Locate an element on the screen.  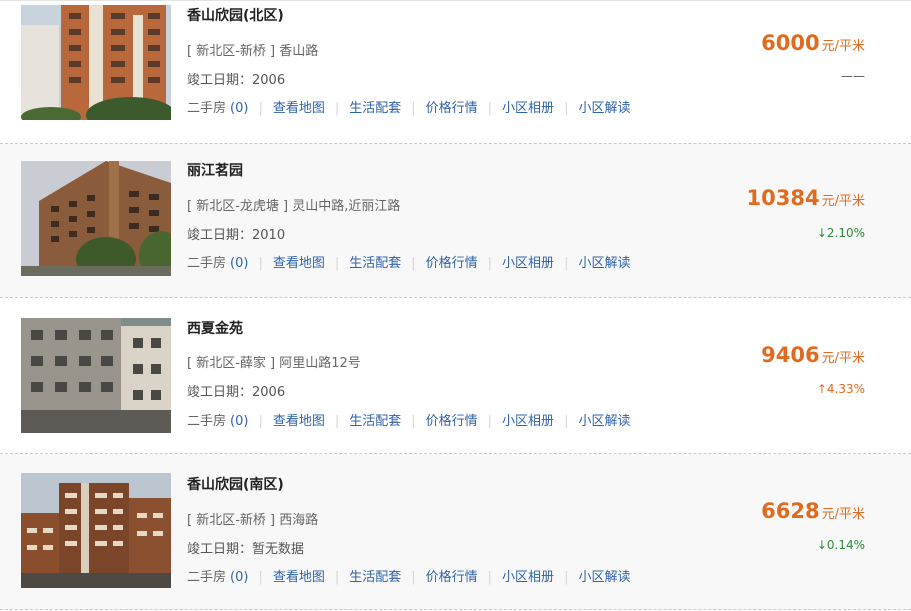
price: 10384 元/平米 is located at coordinates (806, 198).